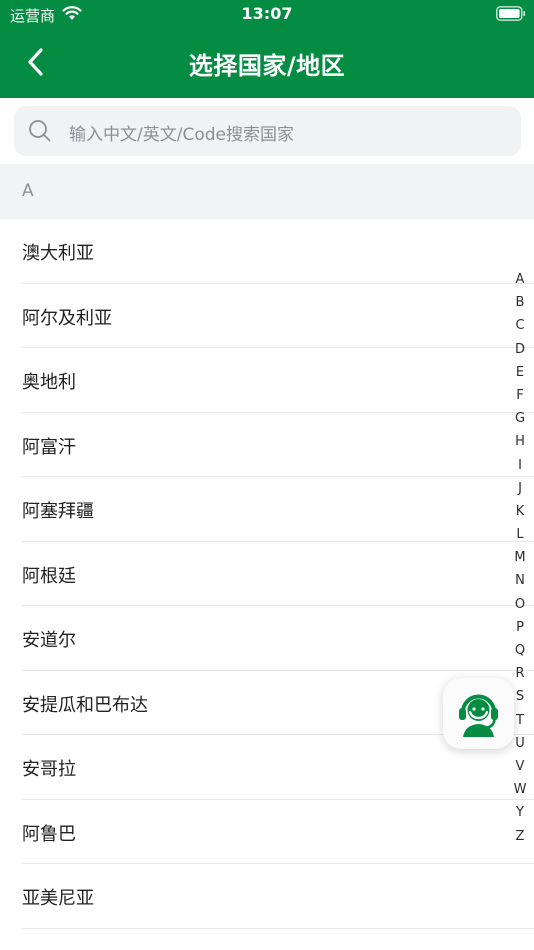  What do you see at coordinates (520, 372) in the screenshot?
I see `index-letter: E` at bounding box center [520, 372].